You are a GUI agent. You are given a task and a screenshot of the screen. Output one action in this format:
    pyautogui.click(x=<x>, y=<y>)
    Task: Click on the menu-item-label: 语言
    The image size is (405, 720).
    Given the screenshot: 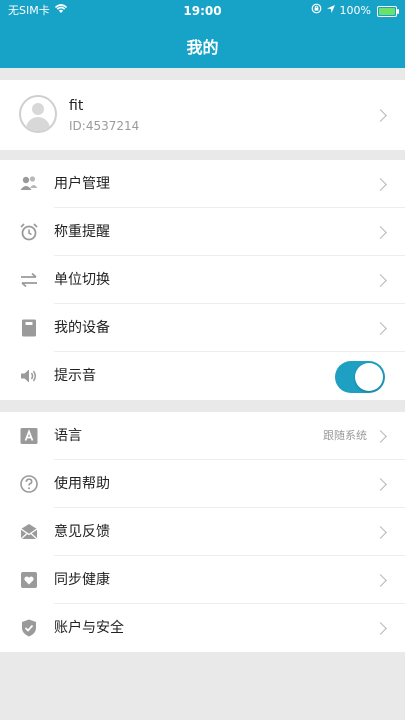 What is the action you would take?
    pyautogui.click(x=68, y=436)
    